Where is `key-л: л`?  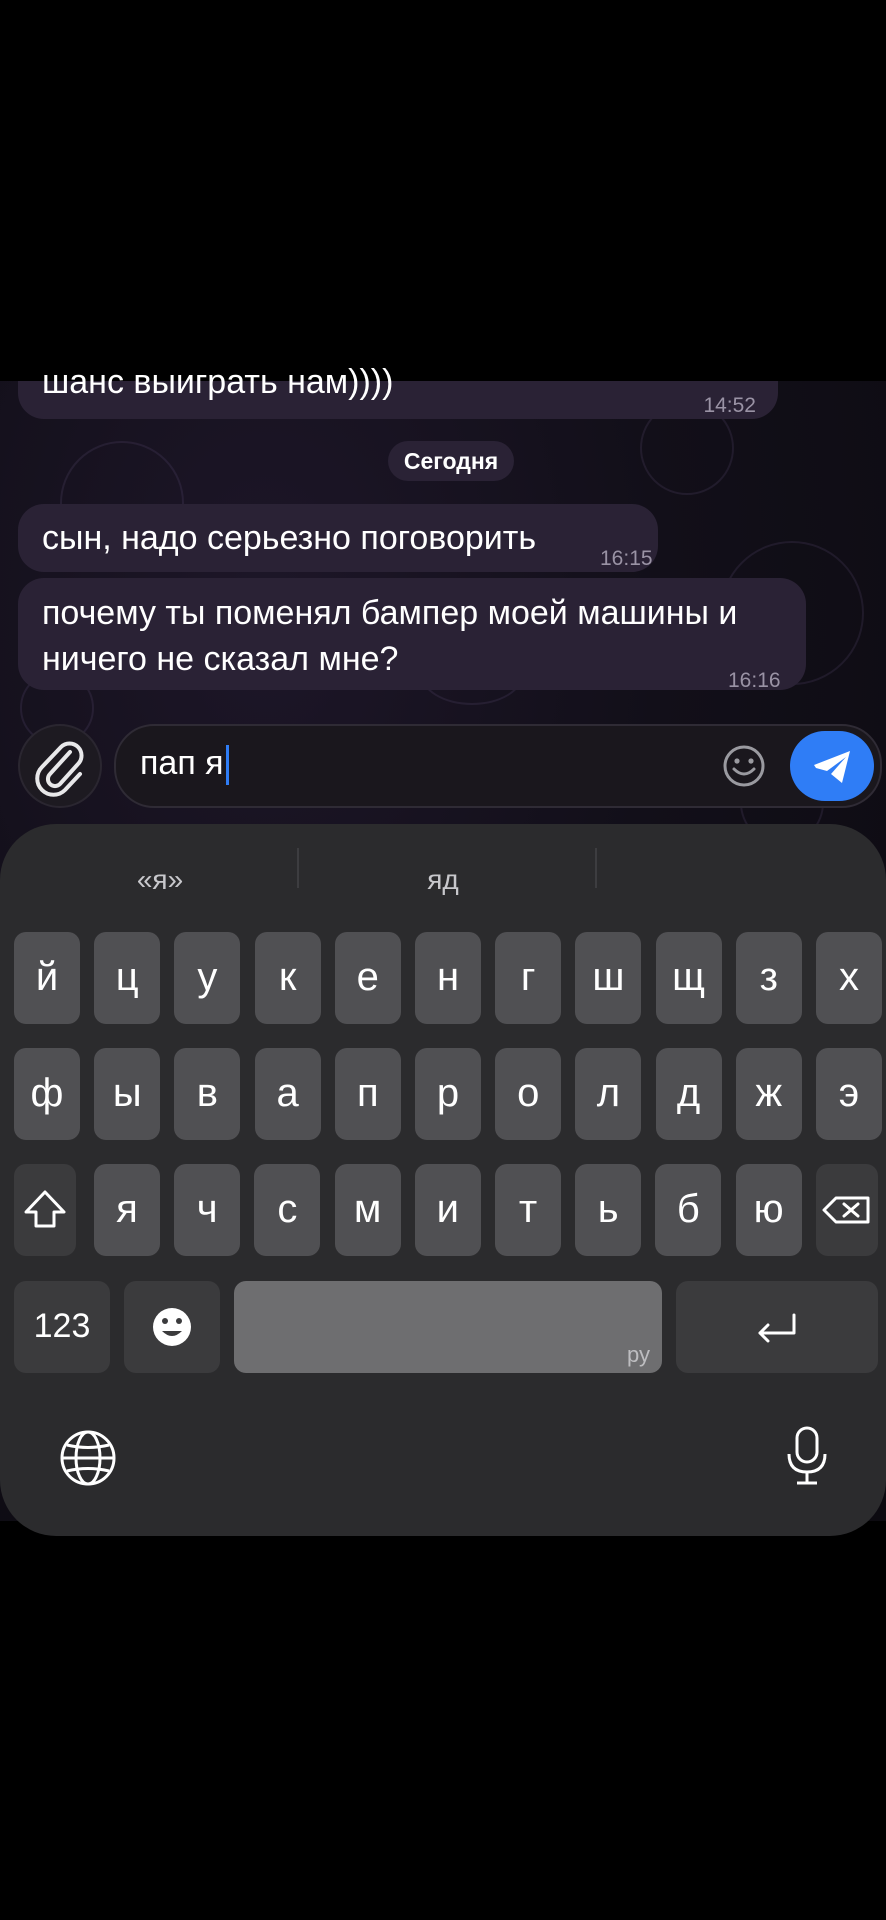 key-л: л is located at coordinates (608, 1094).